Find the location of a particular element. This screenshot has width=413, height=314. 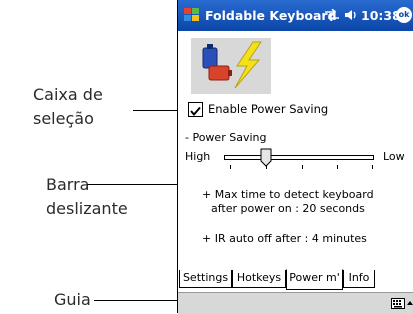

power-saving-section-label: - Power Saving is located at coordinates (226, 137).